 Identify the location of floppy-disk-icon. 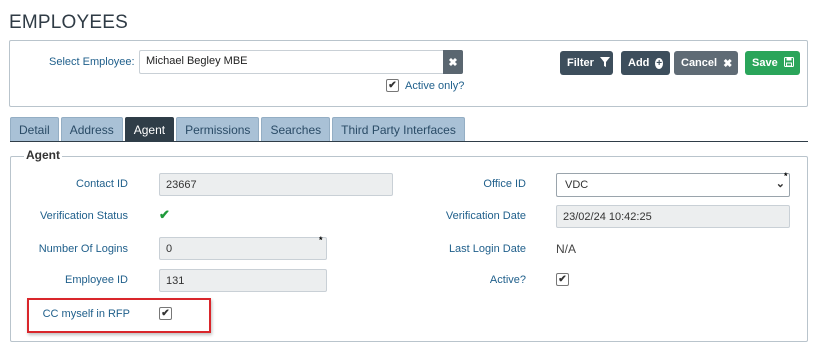
(788, 63).